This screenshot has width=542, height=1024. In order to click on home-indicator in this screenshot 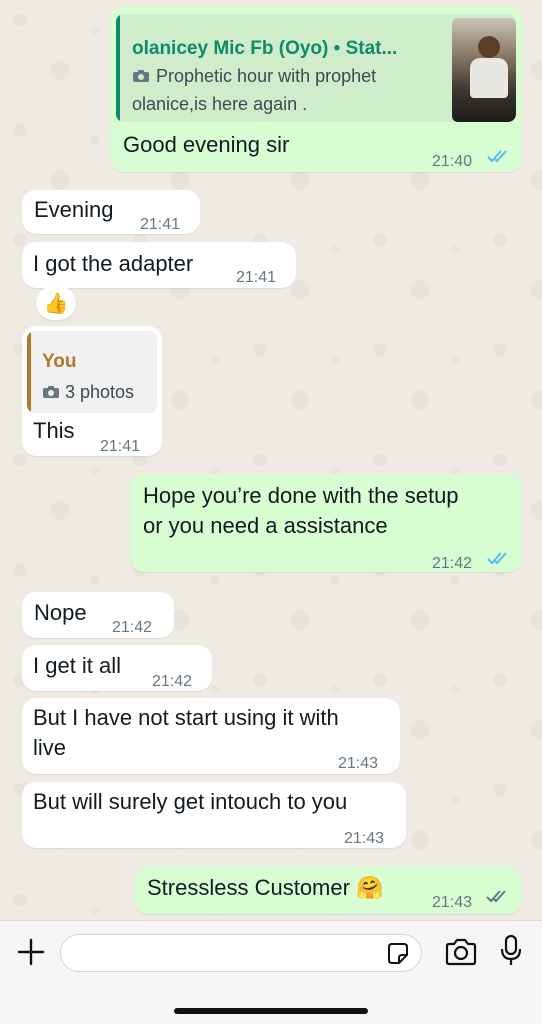, I will do `click(271, 1011)`.